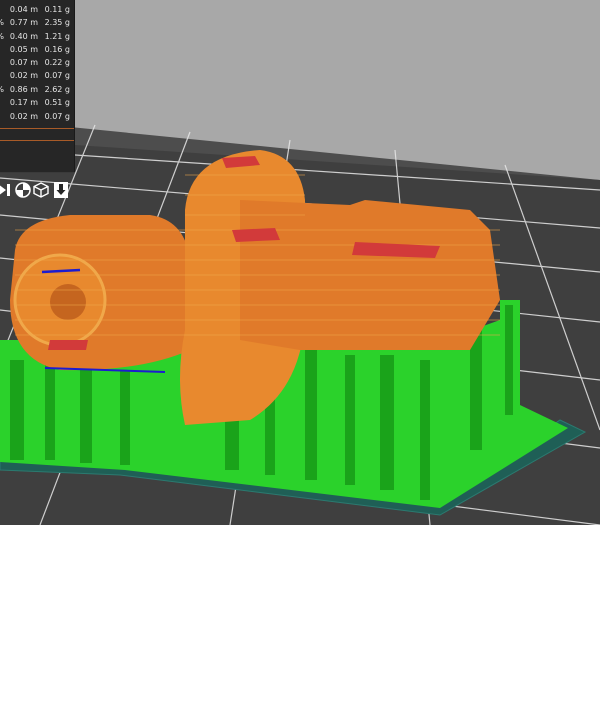  What do you see at coordinates (57, 36) in the screenshot?
I see `weight-value: 1.21 g` at bounding box center [57, 36].